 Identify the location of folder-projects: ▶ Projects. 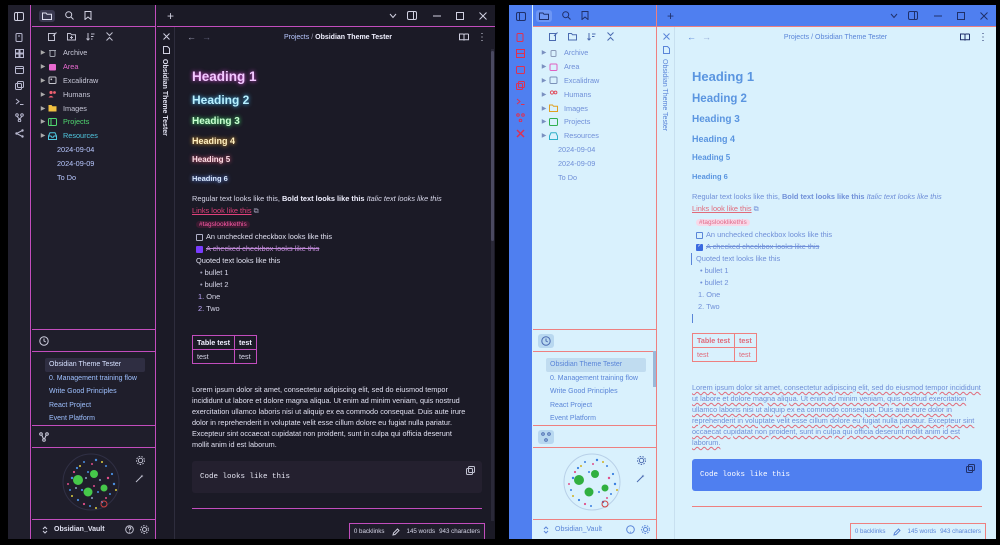
(96, 122).